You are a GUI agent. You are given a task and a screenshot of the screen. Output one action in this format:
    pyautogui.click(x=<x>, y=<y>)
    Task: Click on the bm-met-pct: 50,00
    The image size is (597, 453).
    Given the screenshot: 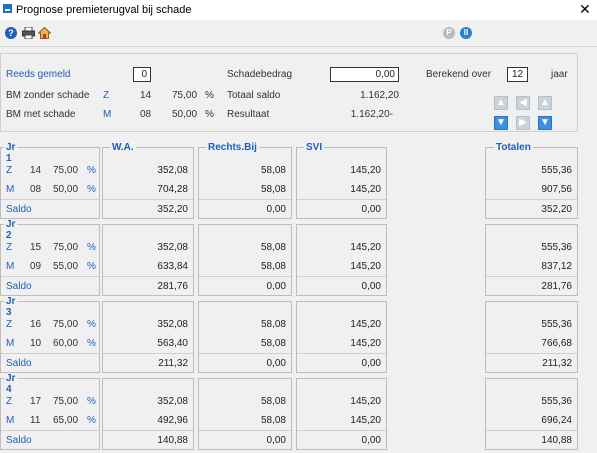 What is the action you would take?
    pyautogui.click(x=185, y=114)
    